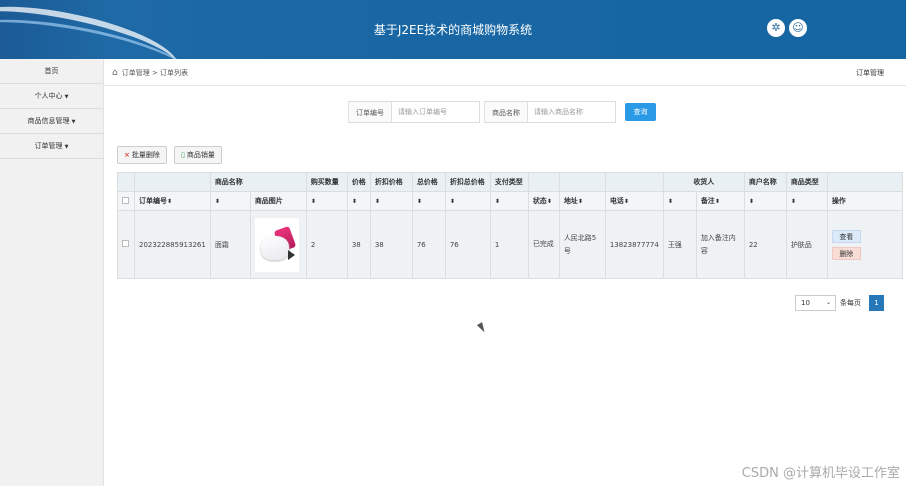 This screenshot has height=486, width=906. What do you see at coordinates (467, 244) in the screenshot?
I see `cell-discount-total: 76` at bounding box center [467, 244].